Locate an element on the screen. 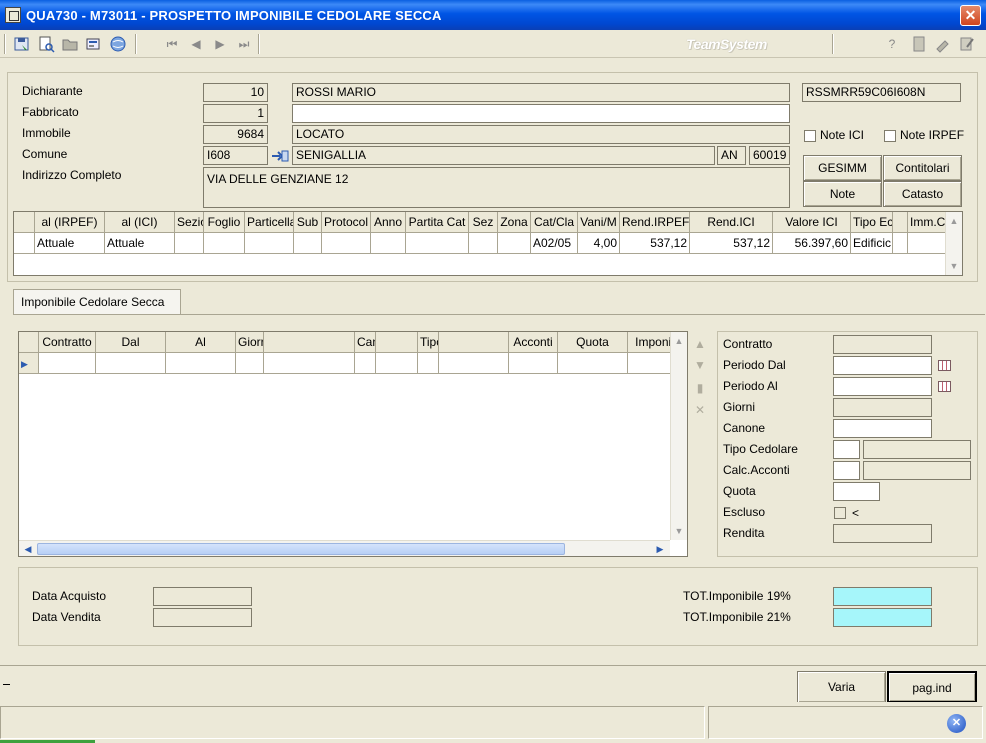 This screenshot has height=743, width=986. canone-field is located at coordinates (882, 428).